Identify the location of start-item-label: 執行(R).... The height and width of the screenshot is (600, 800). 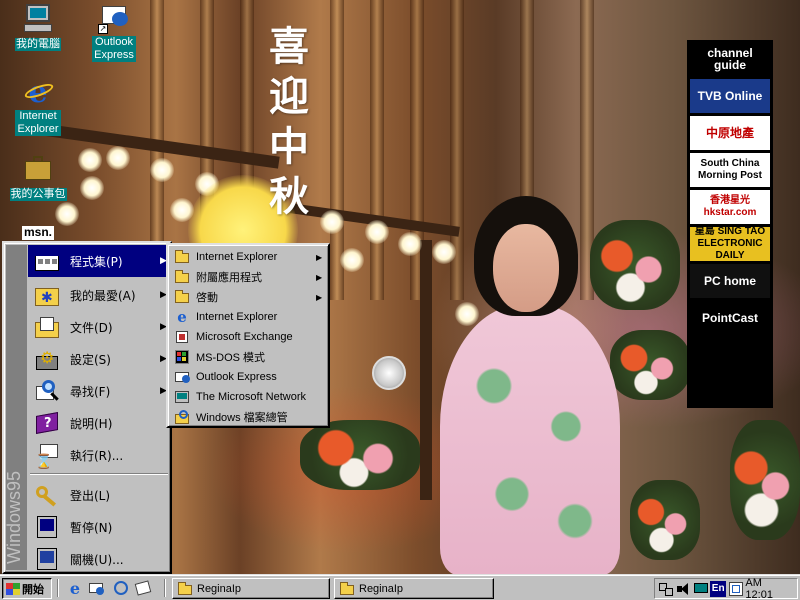
(97, 455).